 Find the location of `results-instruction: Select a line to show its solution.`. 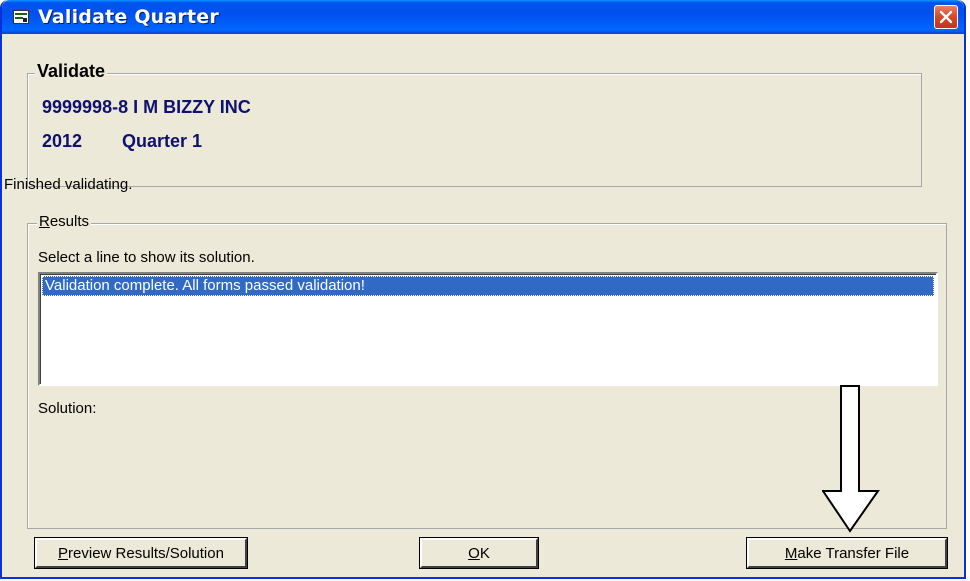

results-instruction: Select a line to show its solution. is located at coordinates (146, 257).